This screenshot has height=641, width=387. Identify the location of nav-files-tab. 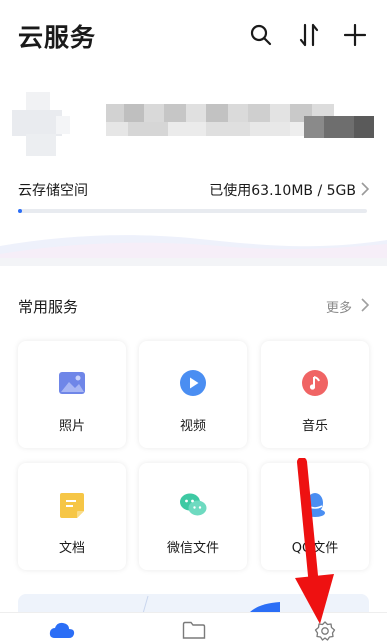
(194, 631).